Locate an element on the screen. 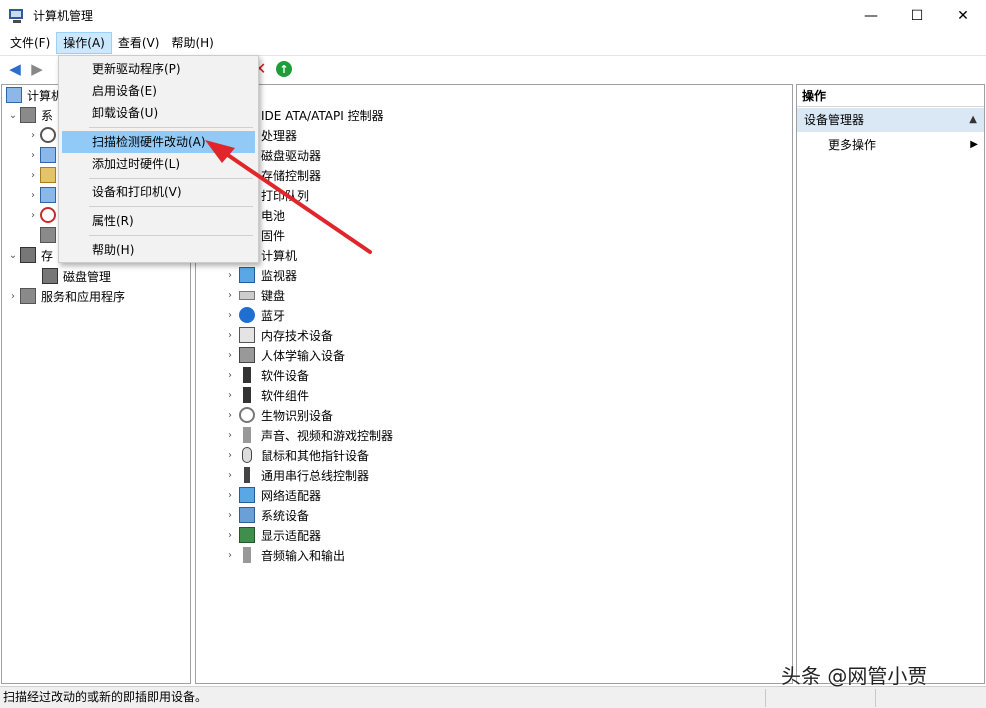 The image size is (986, 708). device-category: › 系统设备 is located at coordinates (266, 515).